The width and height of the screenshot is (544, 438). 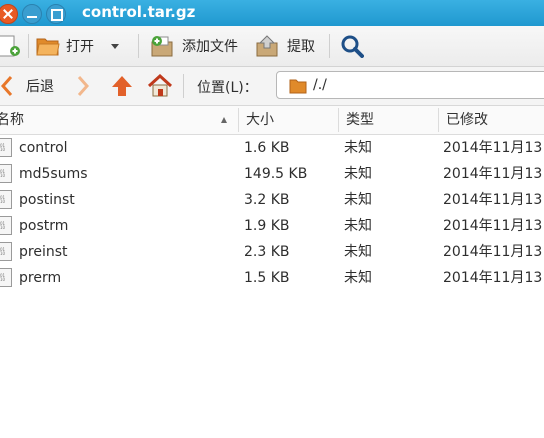 What do you see at coordinates (267, 46) in the screenshot?
I see `extract-icon` at bounding box center [267, 46].